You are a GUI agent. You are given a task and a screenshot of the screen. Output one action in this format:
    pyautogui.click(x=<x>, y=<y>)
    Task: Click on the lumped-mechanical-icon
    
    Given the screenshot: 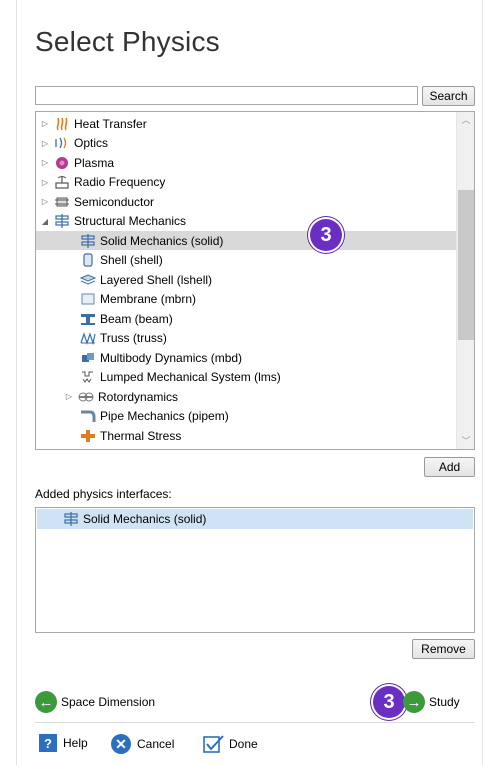 What is the action you would take?
    pyautogui.click(x=88, y=377)
    